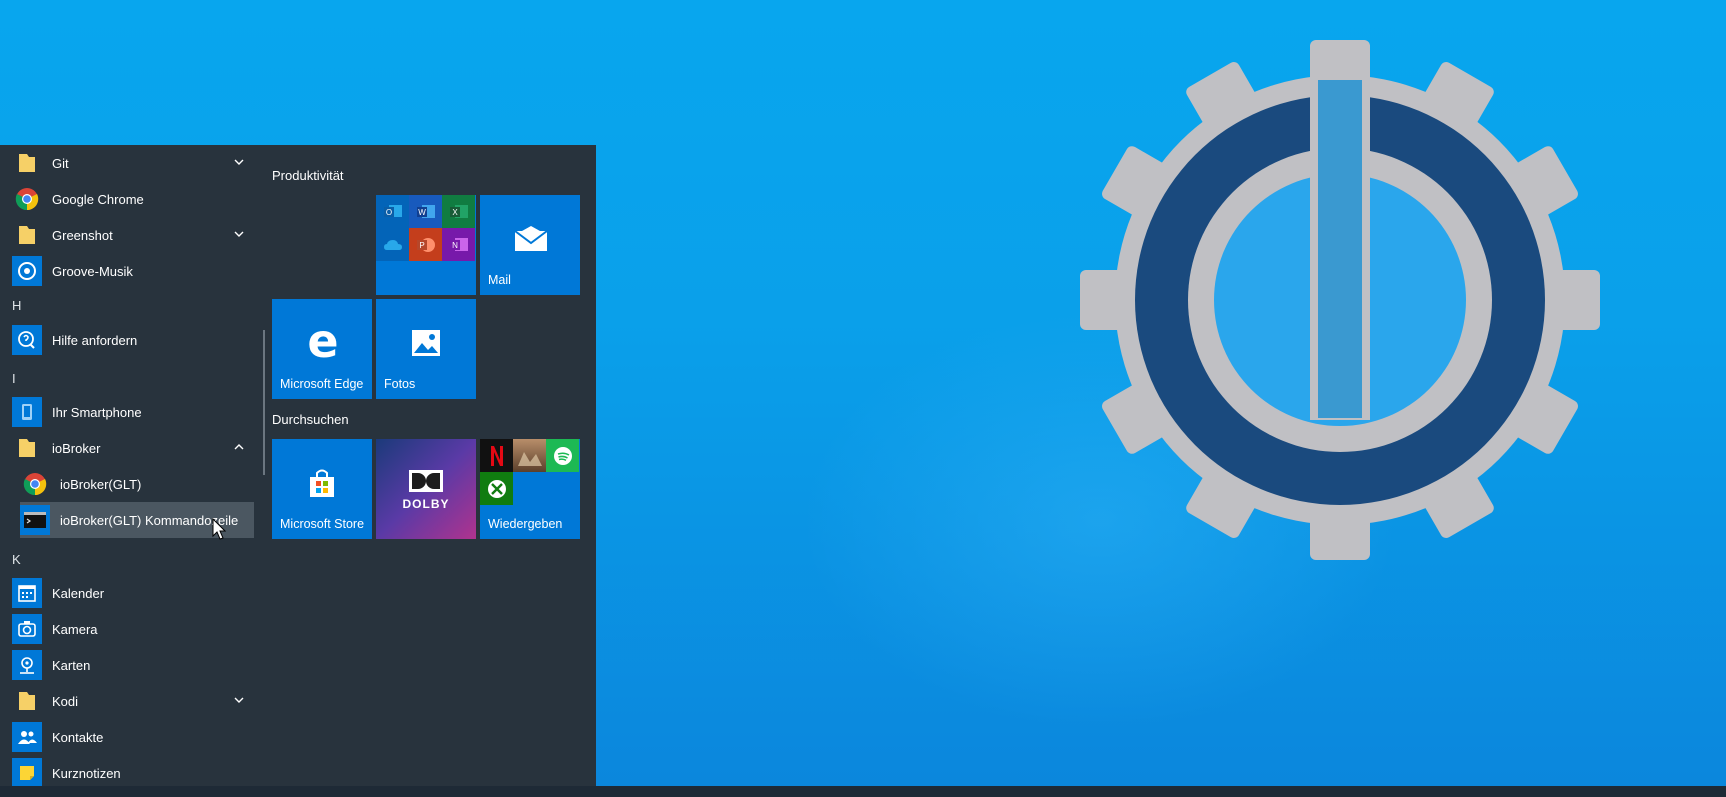 This screenshot has width=1726, height=797. What do you see at coordinates (496, 488) in the screenshot?
I see `xbox-icon` at bounding box center [496, 488].